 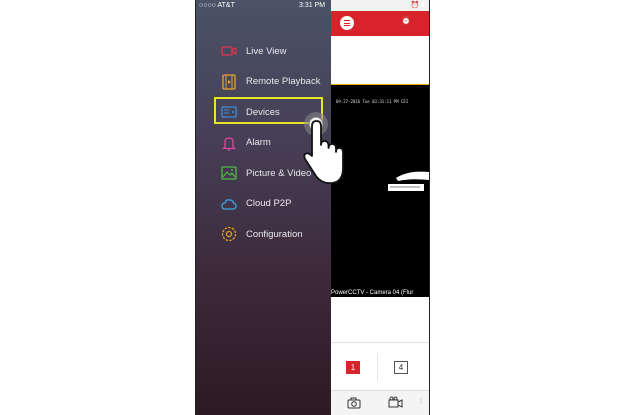 I want to click on video-osd-timestamp: 09-27-2016 Tue 03:31:11 PM CEI, so click(x=372, y=101).